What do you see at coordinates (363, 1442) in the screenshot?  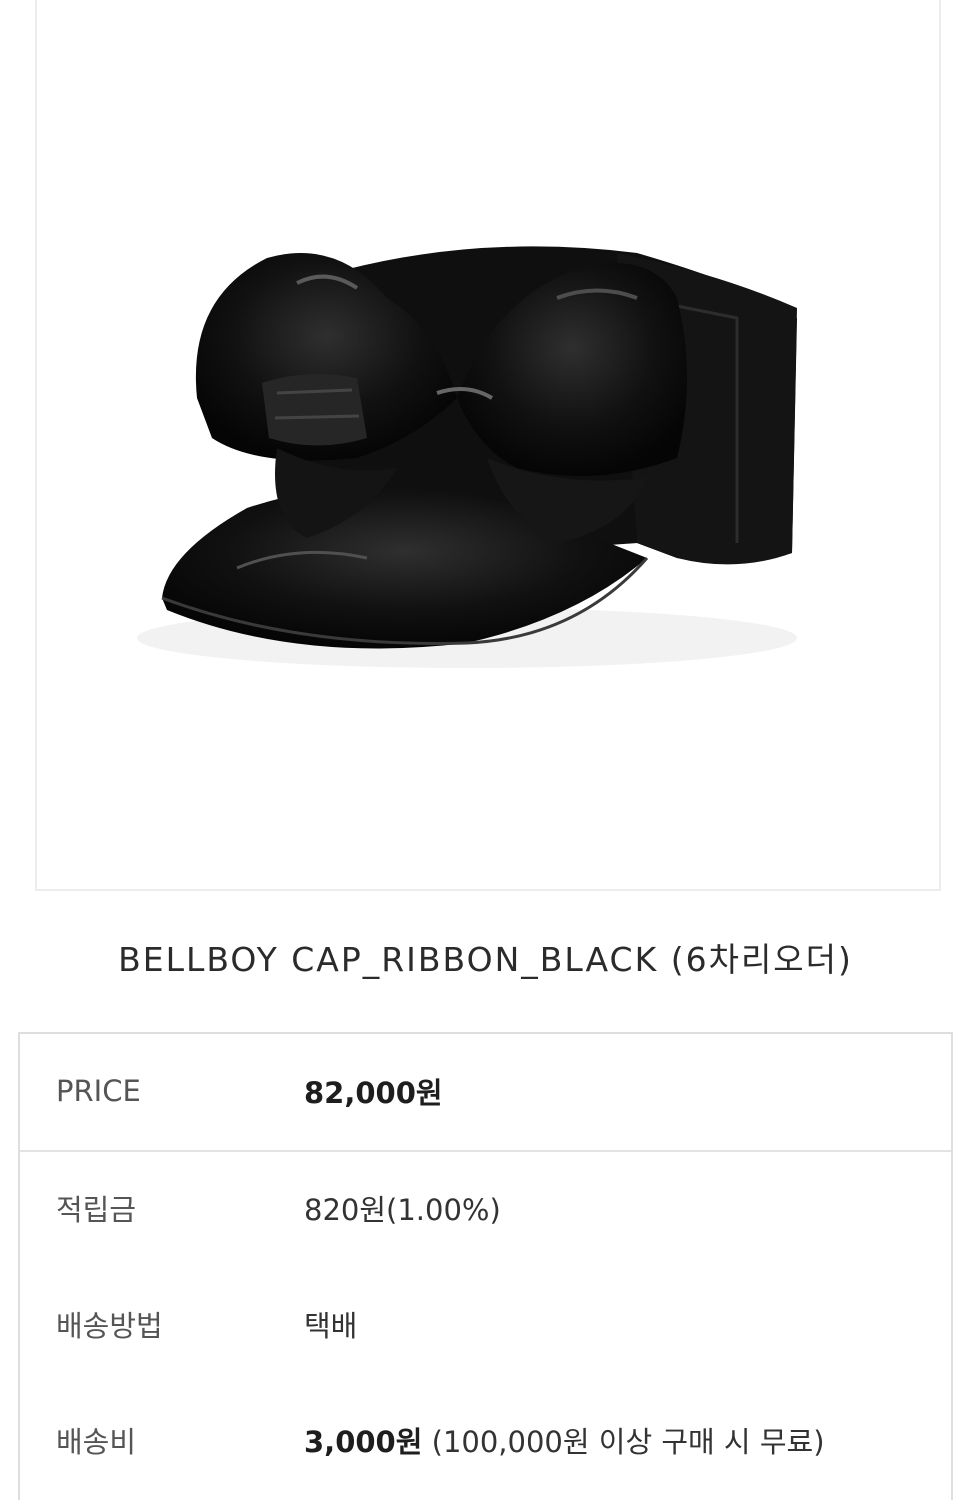 I see `shipping-fee-amount: 3,000원` at bounding box center [363, 1442].